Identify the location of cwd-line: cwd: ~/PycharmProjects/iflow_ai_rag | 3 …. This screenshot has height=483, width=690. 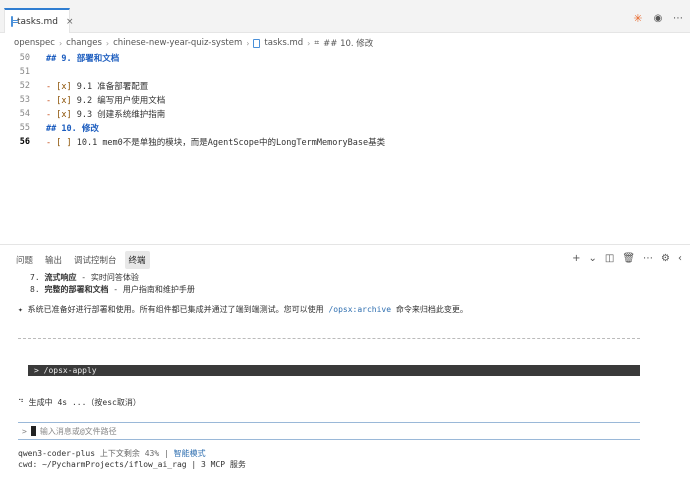
(132, 464).